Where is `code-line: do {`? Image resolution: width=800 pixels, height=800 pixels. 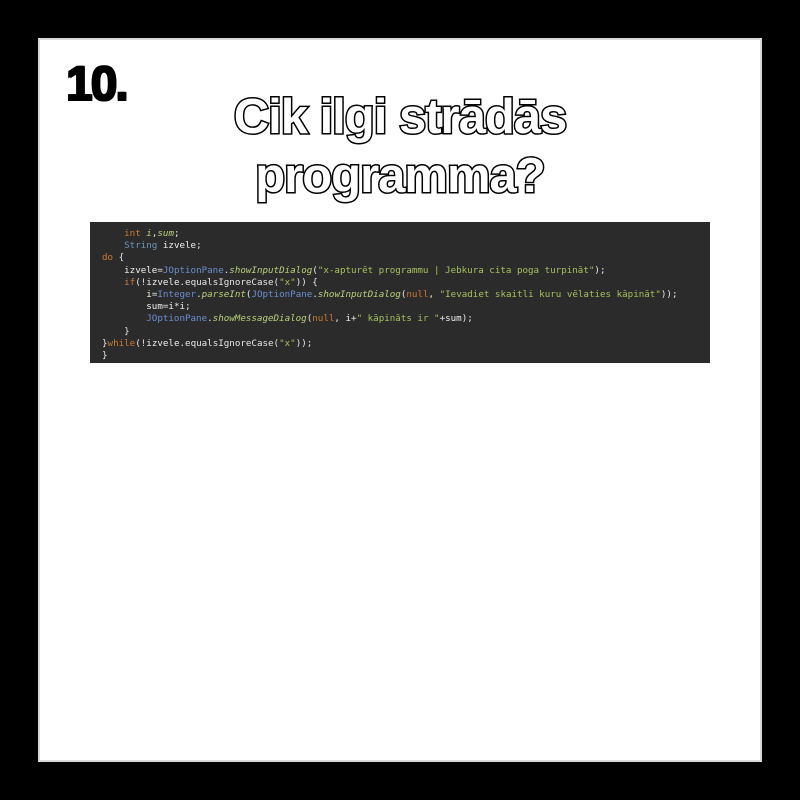
code-line: do { is located at coordinates (113, 258).